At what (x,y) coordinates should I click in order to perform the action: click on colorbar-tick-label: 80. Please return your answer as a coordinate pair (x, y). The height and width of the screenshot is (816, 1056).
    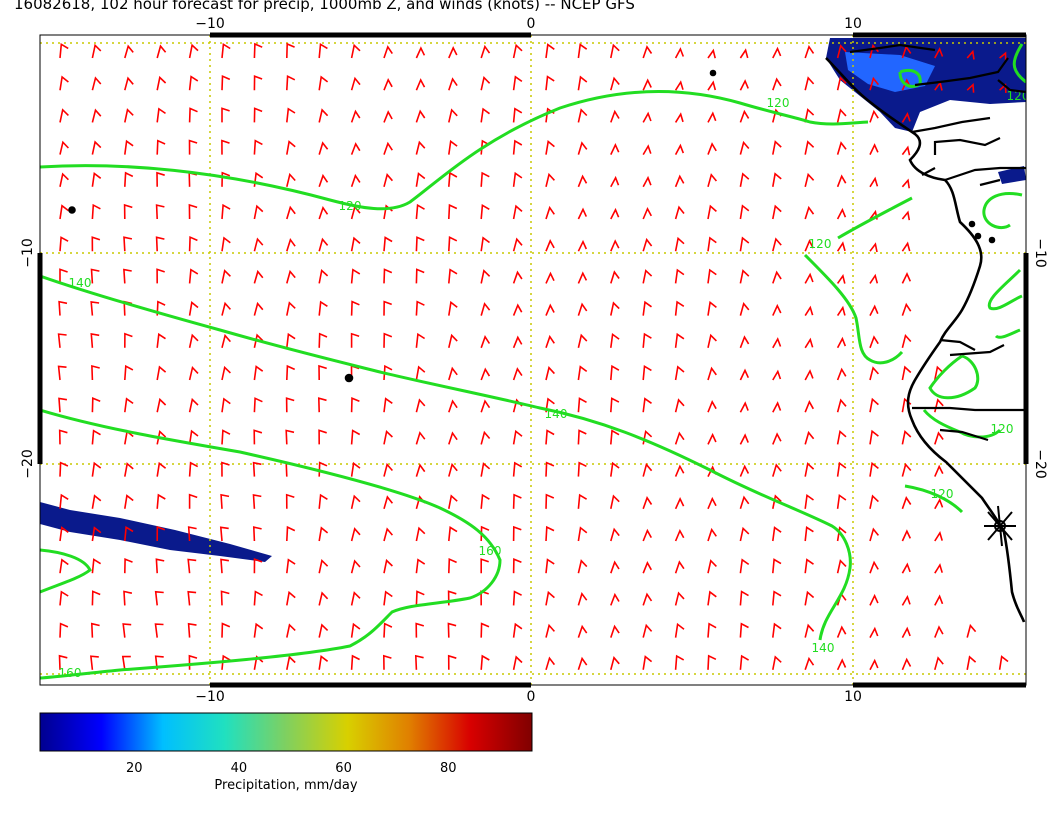
    Looking at the image, I should click on (448, 768).